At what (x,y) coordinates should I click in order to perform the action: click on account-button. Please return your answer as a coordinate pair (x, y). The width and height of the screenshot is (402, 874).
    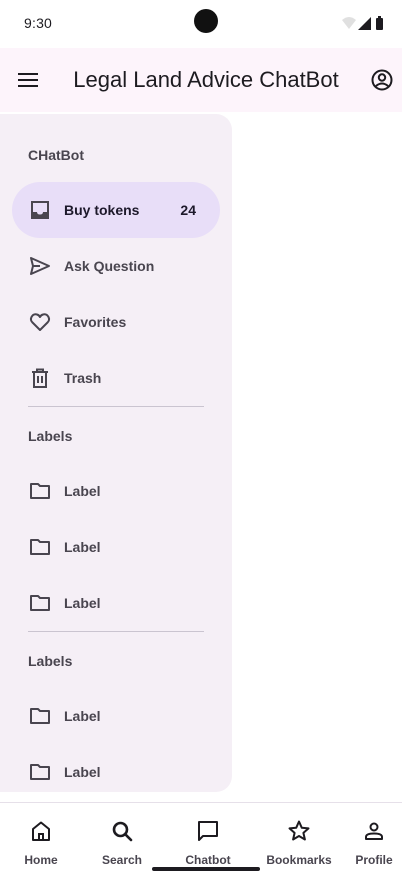
    Looking at the image, I should click on (382, 80).